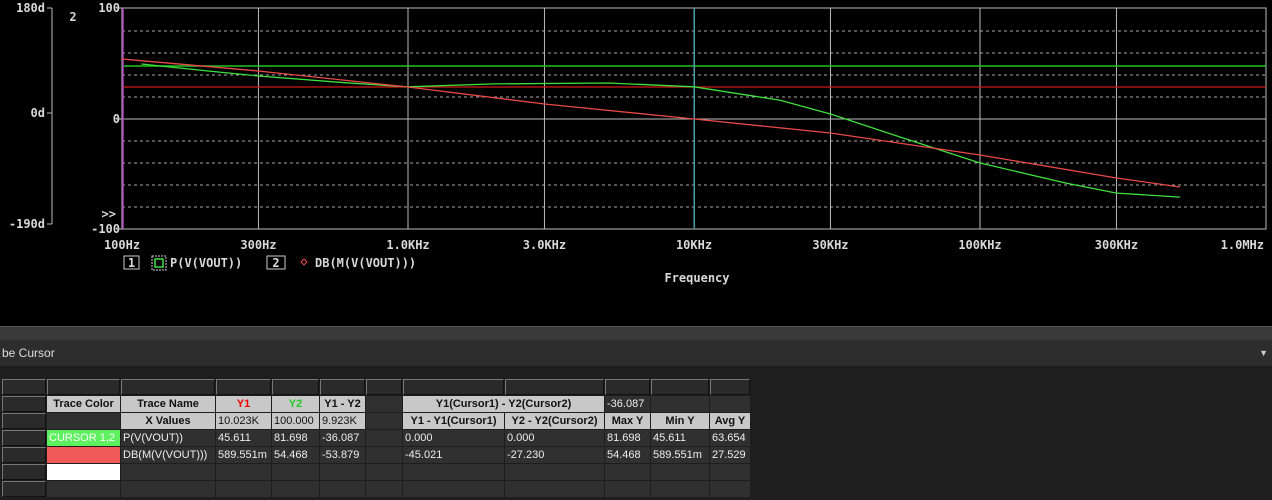  Describe the element at coordinates (365, 263) in the screenshot. I see `legend-label-db: DB(M(V(VOUT)))` at that location.